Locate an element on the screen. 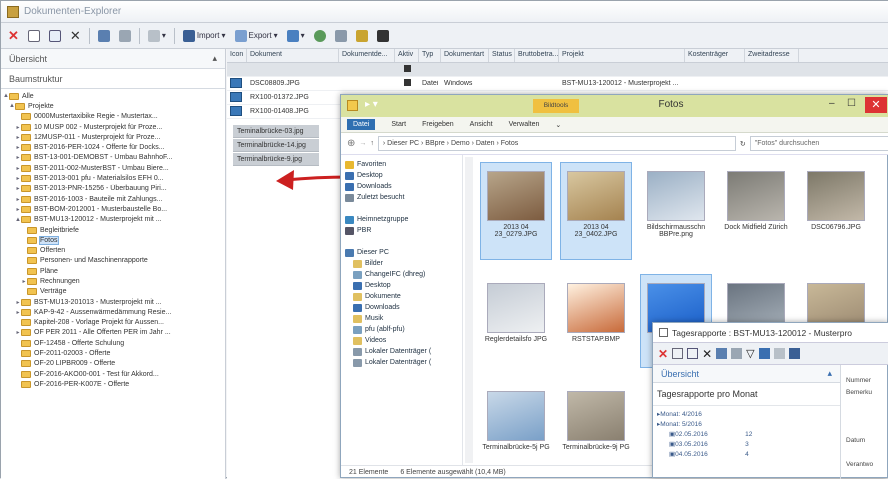  grid-view-icon is located at coordinates (722, 353).